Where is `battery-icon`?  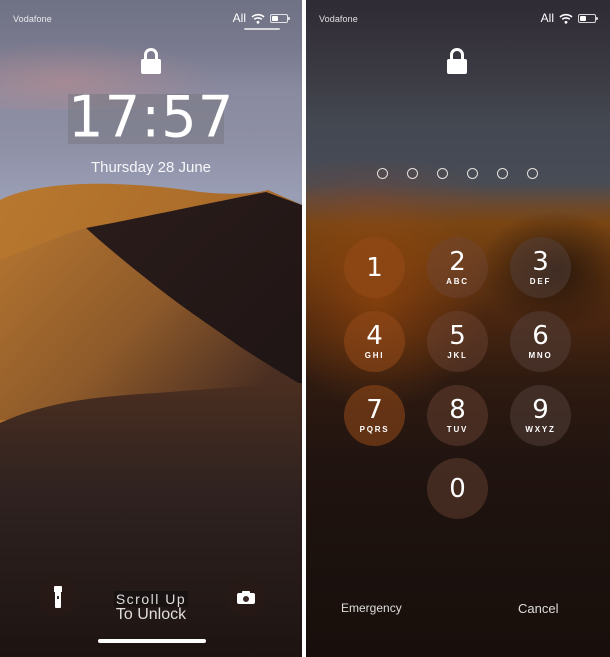
battery-icon is located at coordinates (280, 18).